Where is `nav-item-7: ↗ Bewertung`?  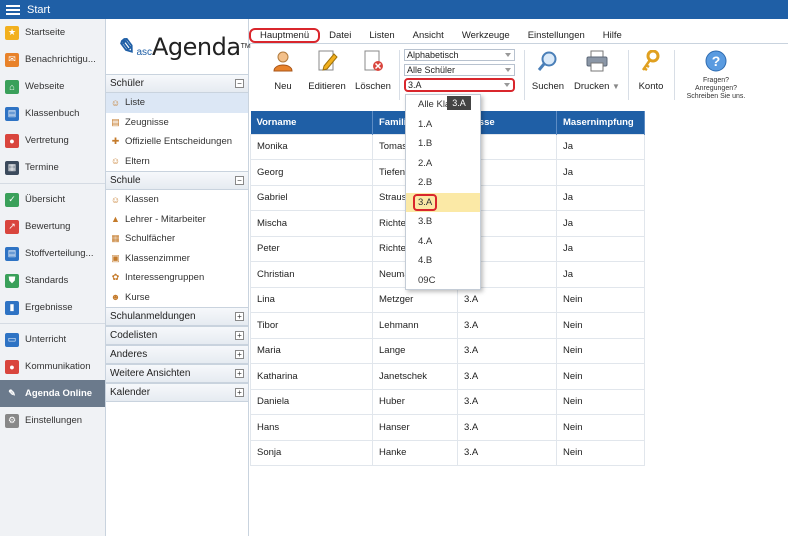 nav-item-7: ↗ Bewertung is located at coordinates (52, 226).